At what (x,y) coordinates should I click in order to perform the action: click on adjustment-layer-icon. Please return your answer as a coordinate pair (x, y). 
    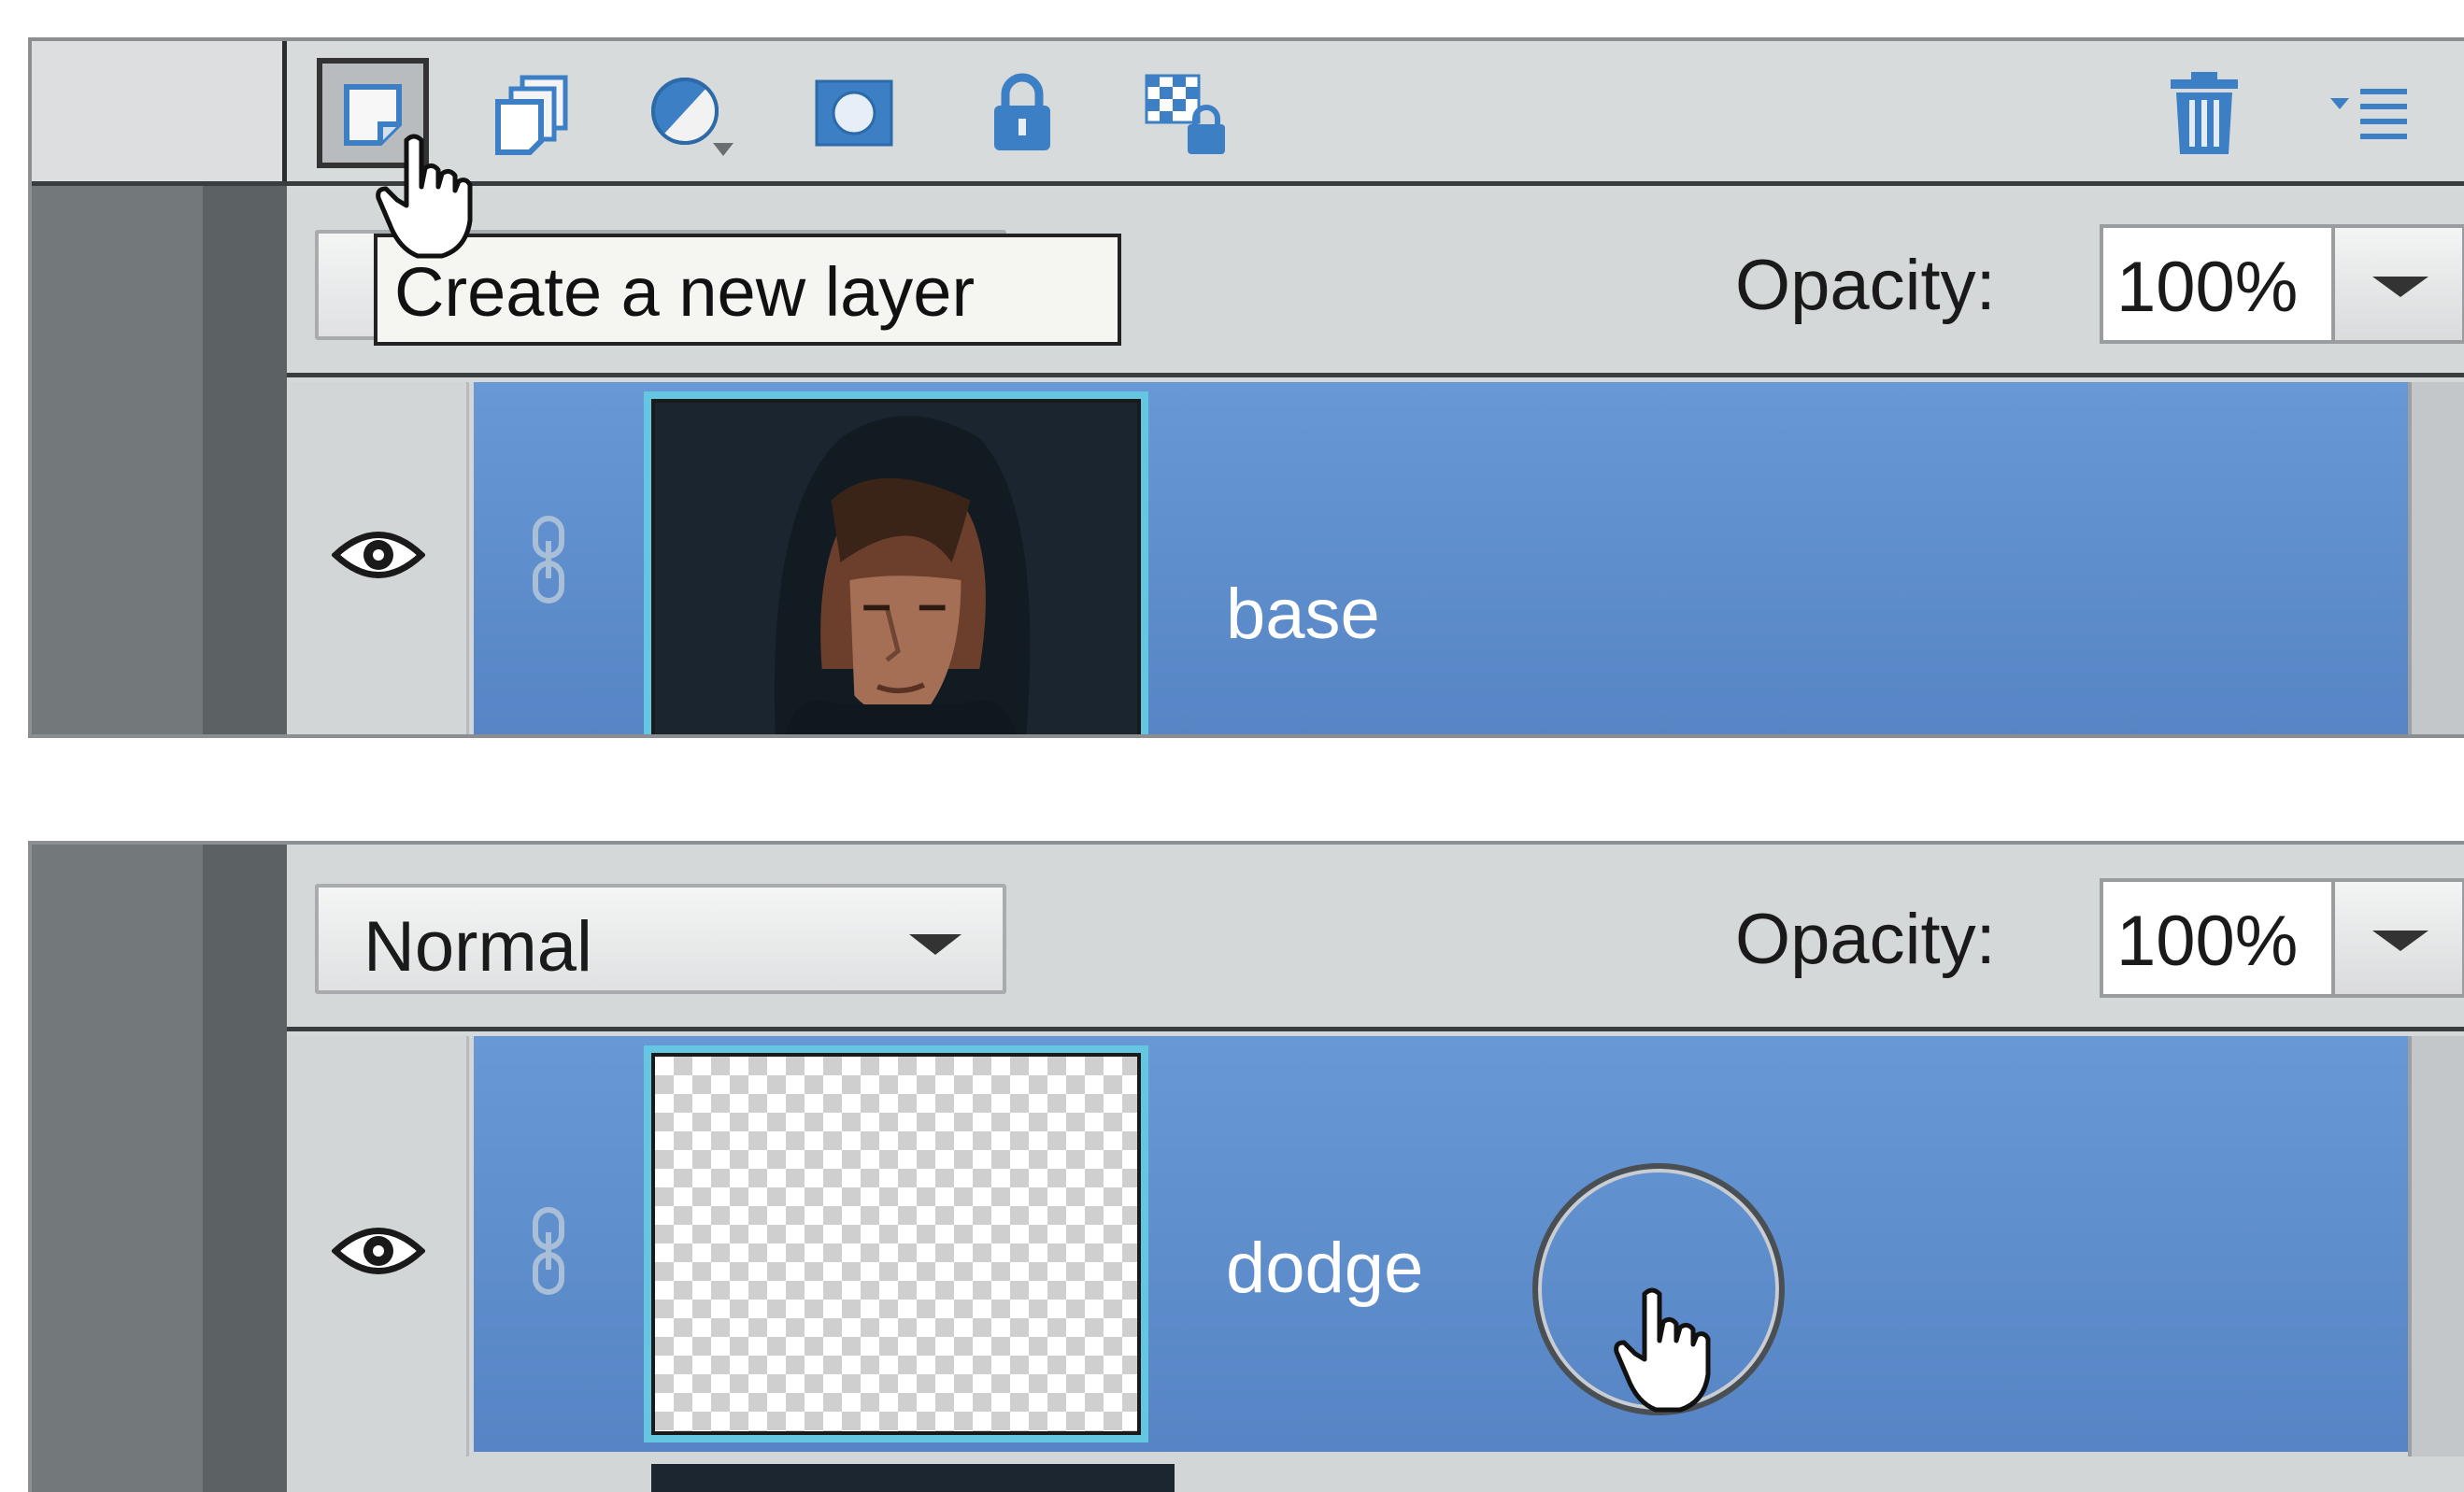
    Looking at the image, I should click on (692, 117).